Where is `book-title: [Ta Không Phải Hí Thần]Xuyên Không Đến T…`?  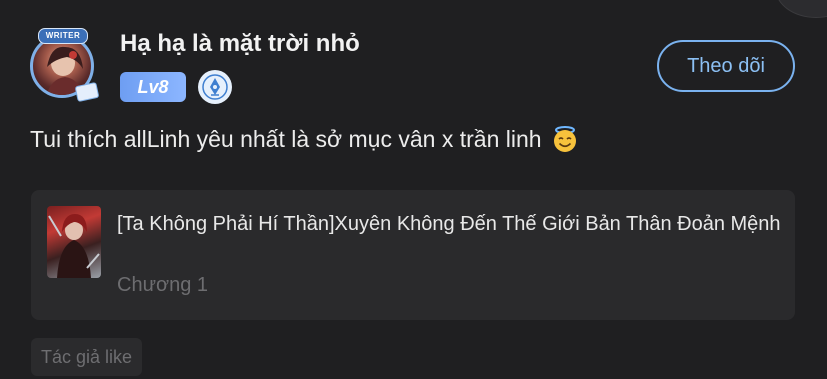
book-title: [Ta Không Phải Hí Thần]Xuyên Không Đến T… is located at coordinates (449, 224).